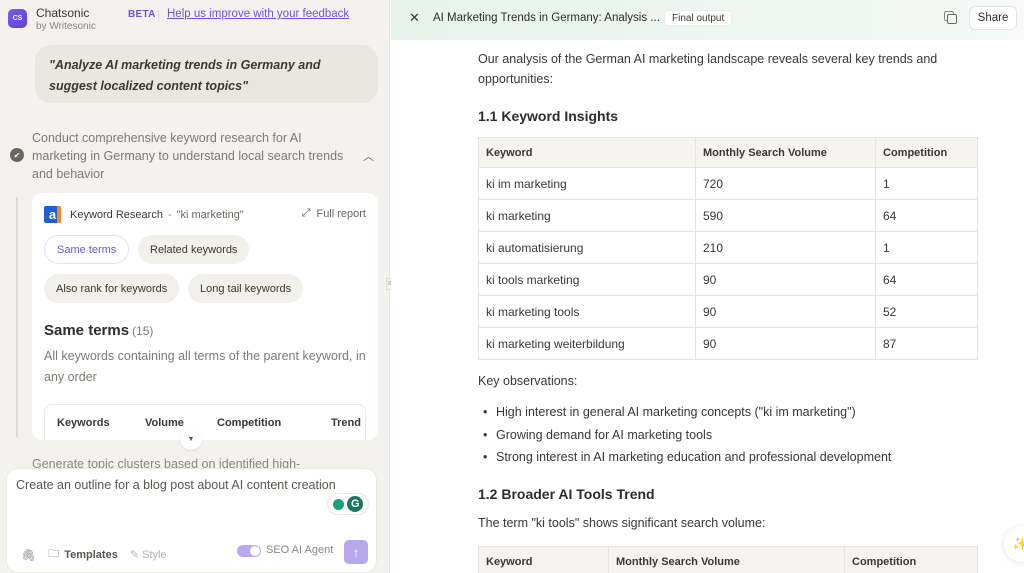 This screenshot has height=573, width=1024. What do you see at coordinates (116, 214) in the screenshot?
I see `card-title: Keyword Research` at bounding box center [116, 214].